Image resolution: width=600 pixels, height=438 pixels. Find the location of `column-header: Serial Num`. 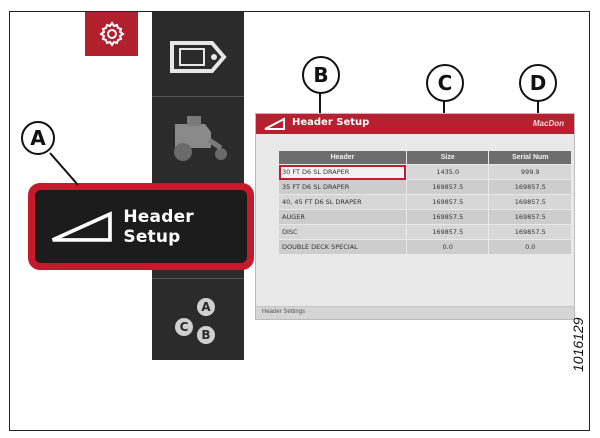

column-header: Serial Num is located at coordinates (530, 157).